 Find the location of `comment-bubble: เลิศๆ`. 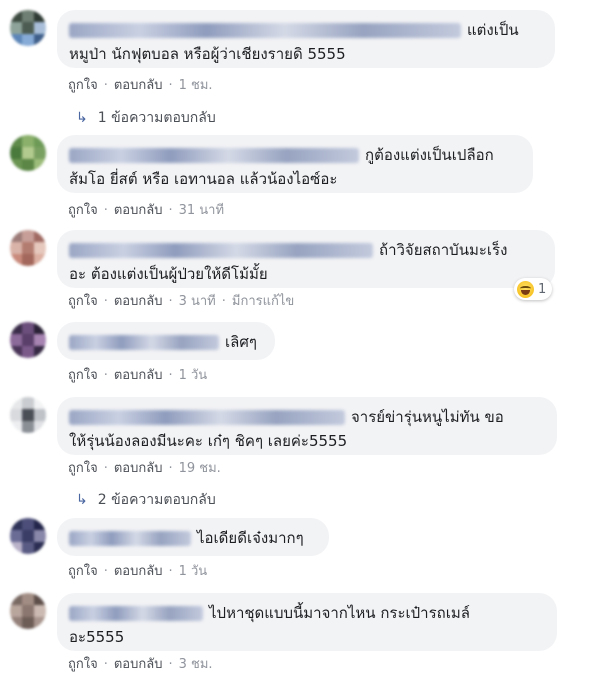

comment-bubble: เลิศๆ is located at coordinates (166, 341).